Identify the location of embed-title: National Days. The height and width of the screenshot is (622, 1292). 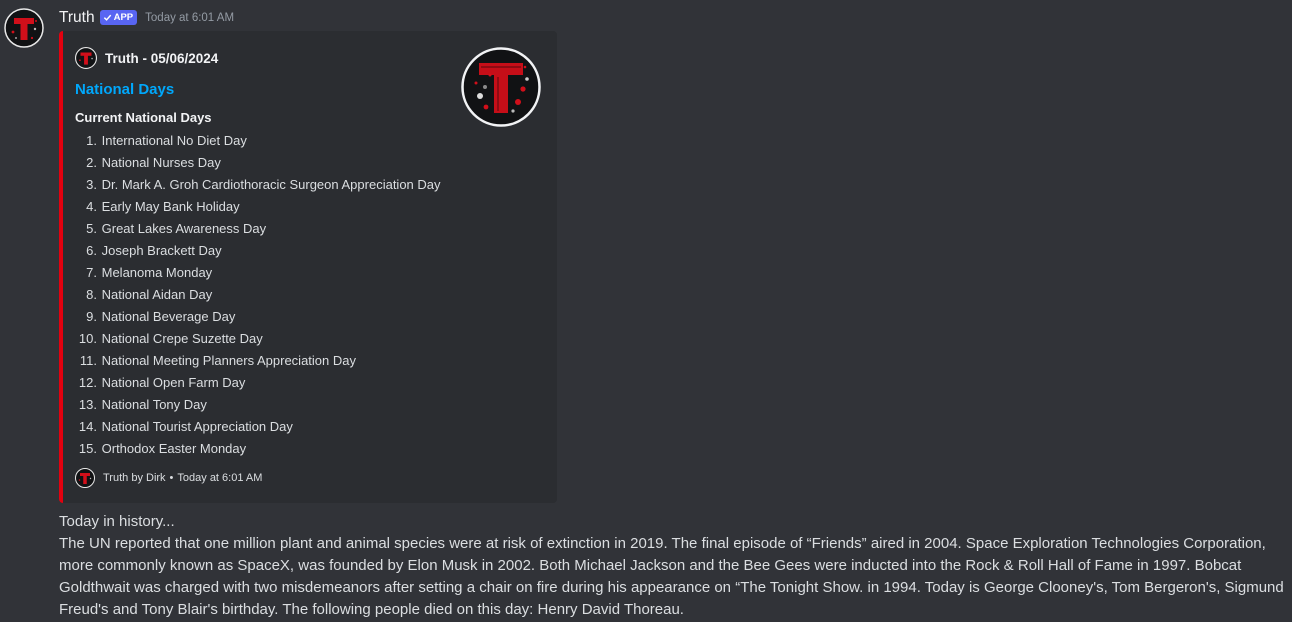
(124, 89).